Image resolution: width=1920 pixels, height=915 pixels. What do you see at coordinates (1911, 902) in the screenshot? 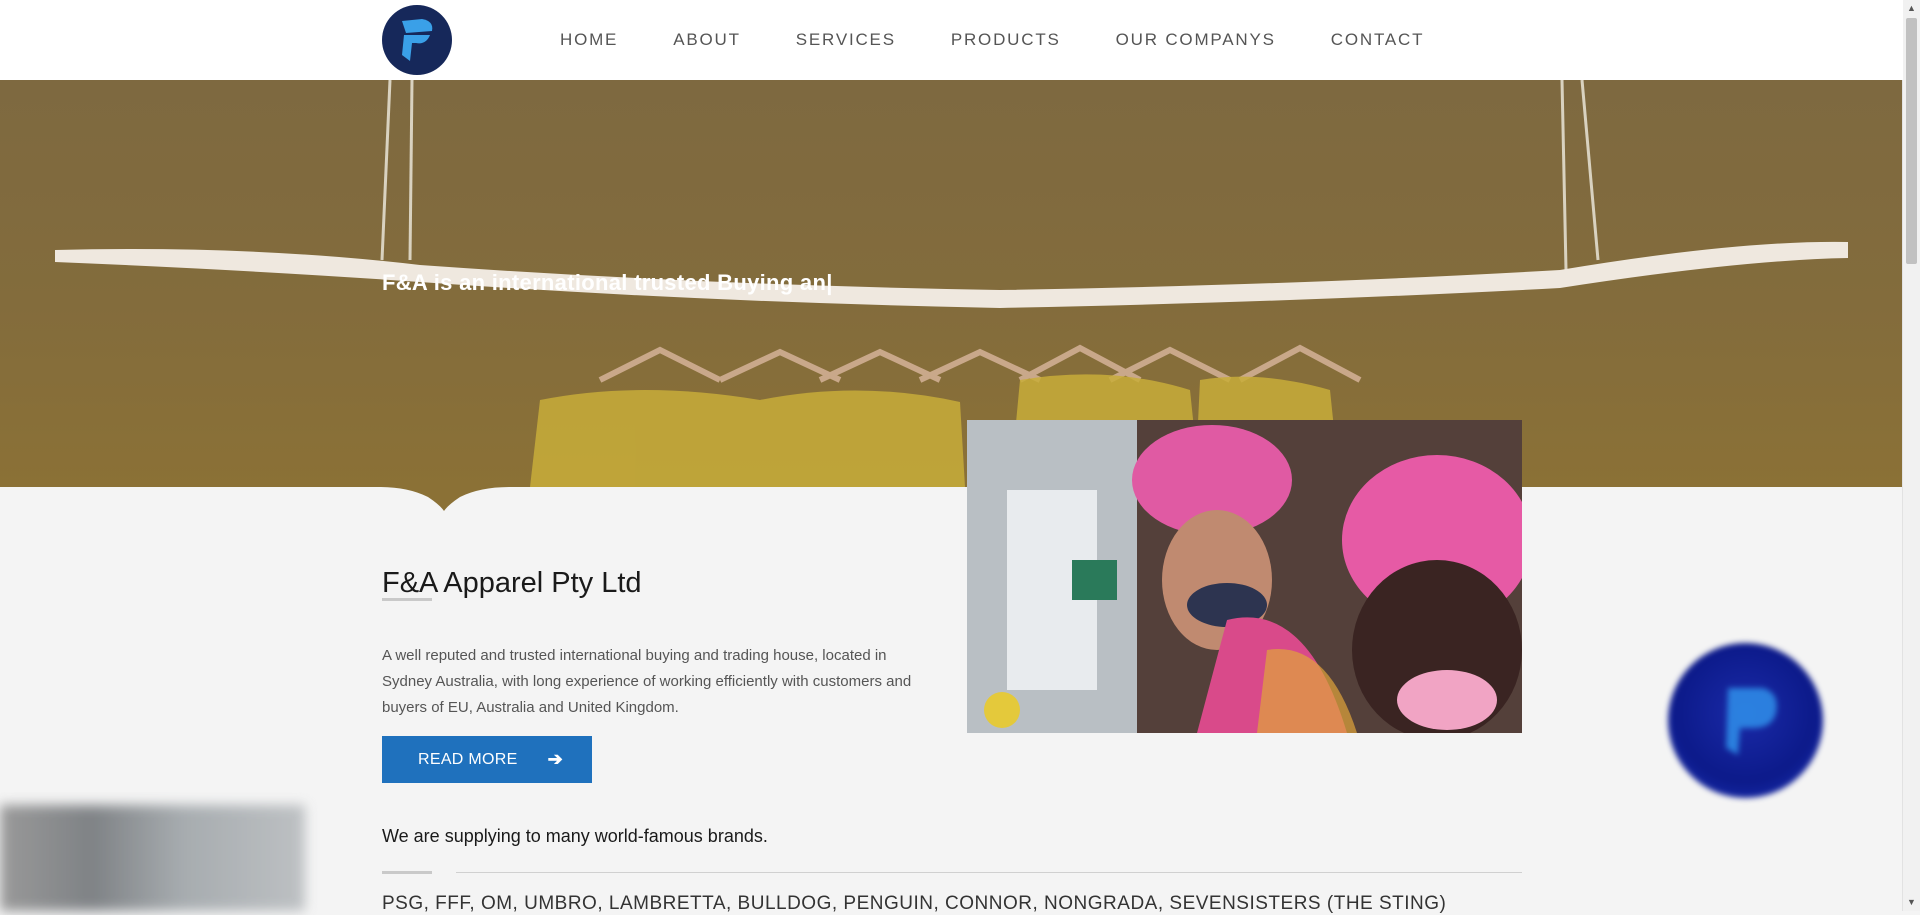
I see `scroll-down-arrow-icon: ▼` at bounding box center [1911, 902].